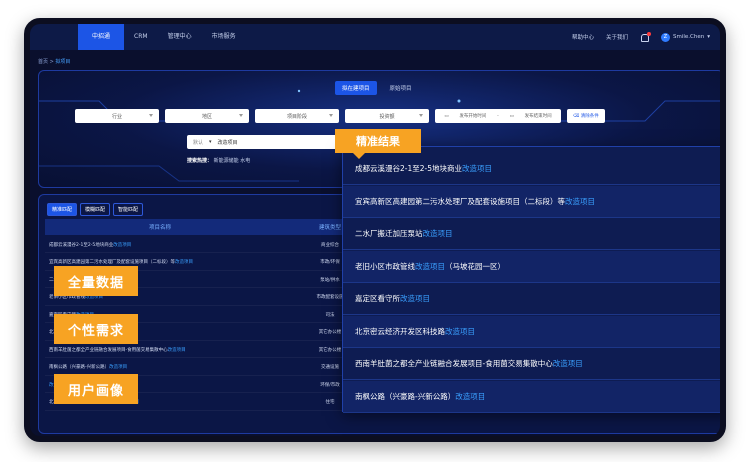  I want to click on toggle-planned-projects: 拟在建项目, so click(356, 88).